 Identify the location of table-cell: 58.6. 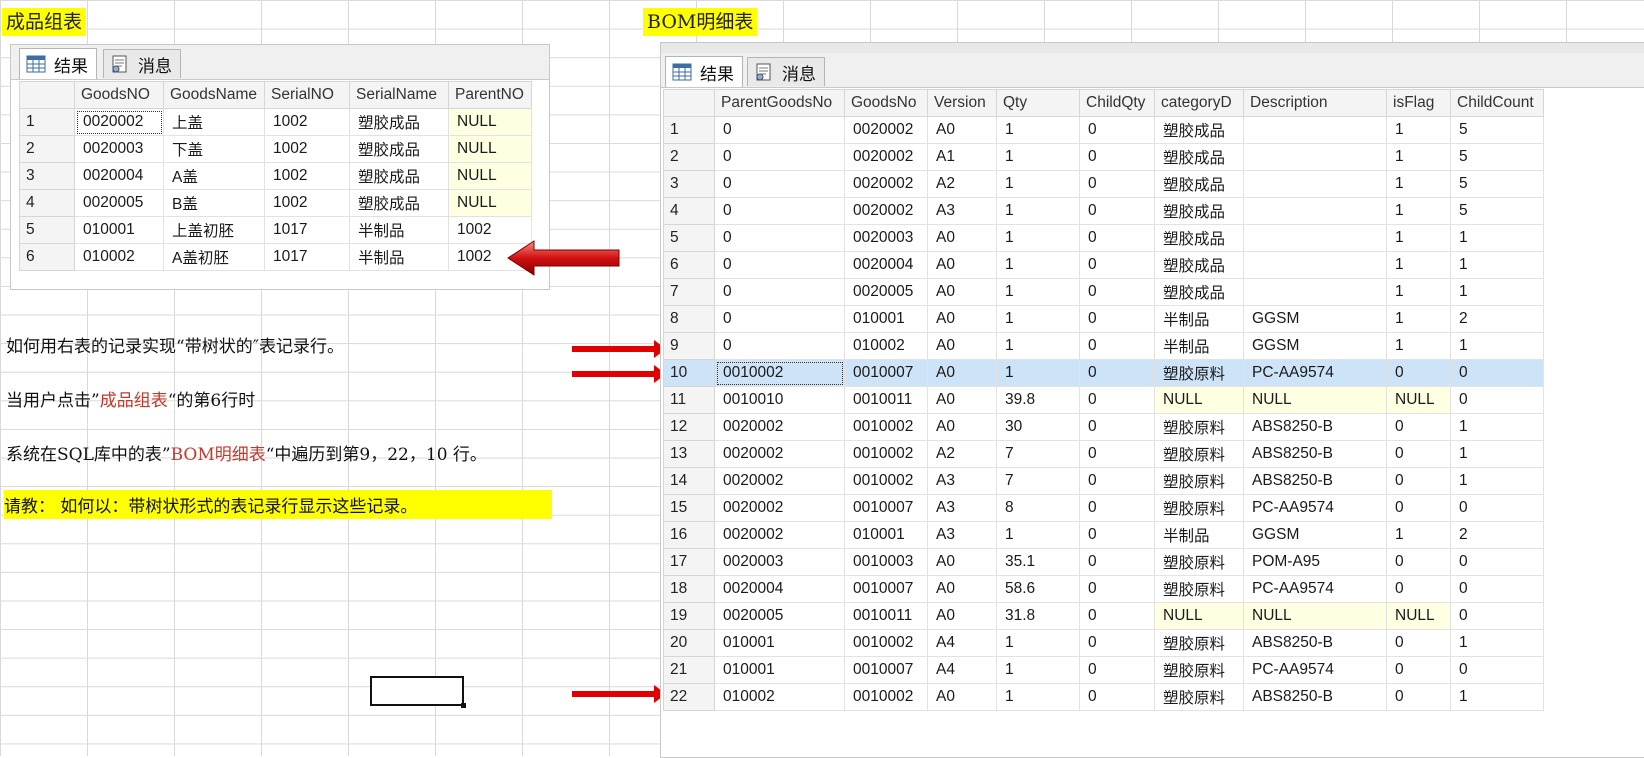
(1038, 589).